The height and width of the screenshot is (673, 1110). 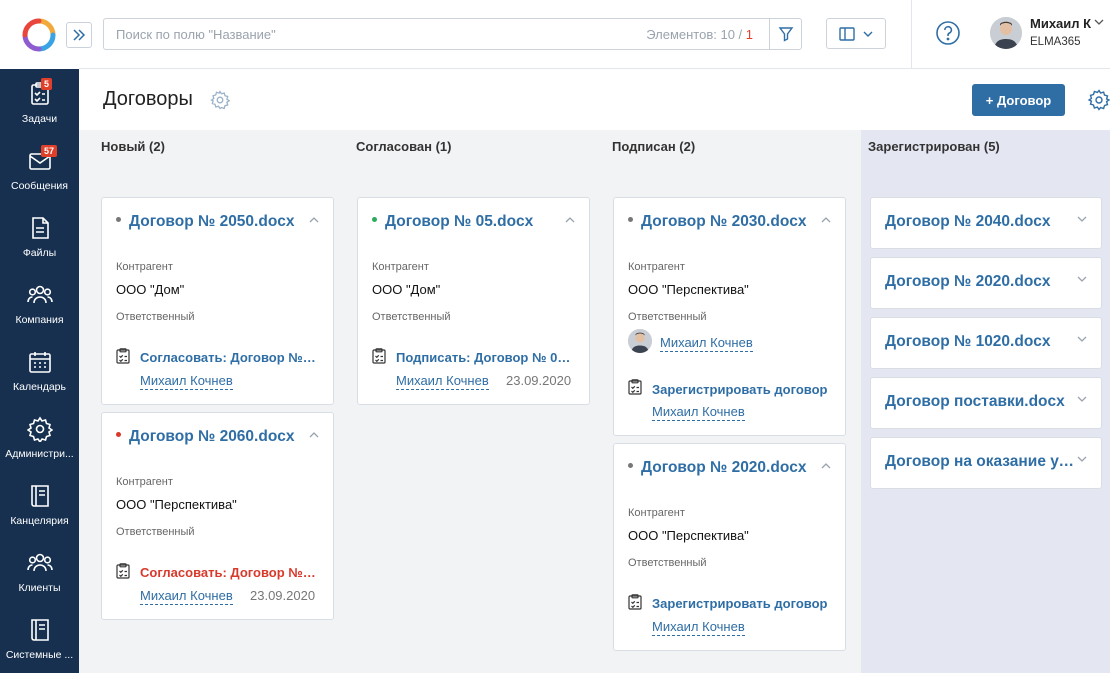 I want to click on sidebar-item-label: Компания, so click(x=39, y=320).